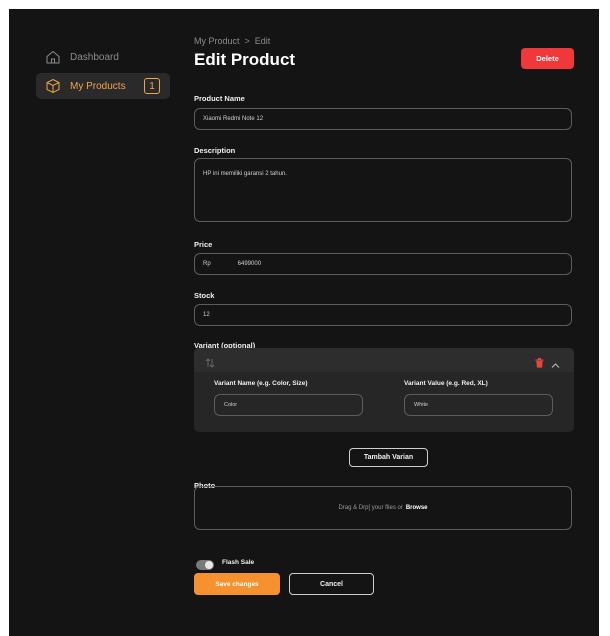  I want to click on variant-value-label: Variant Value (e.g. Red, XL), so click(446, 383).